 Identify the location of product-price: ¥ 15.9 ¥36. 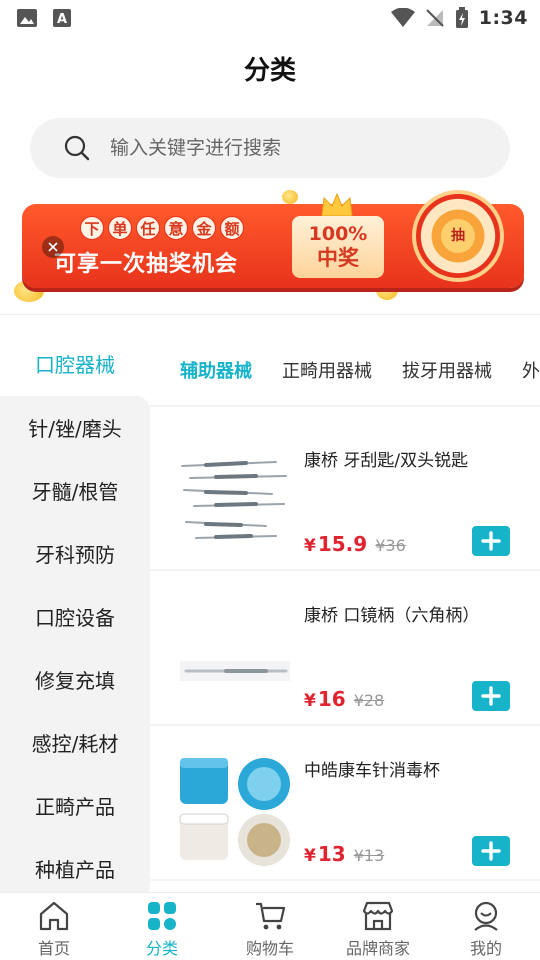
(355, 544).